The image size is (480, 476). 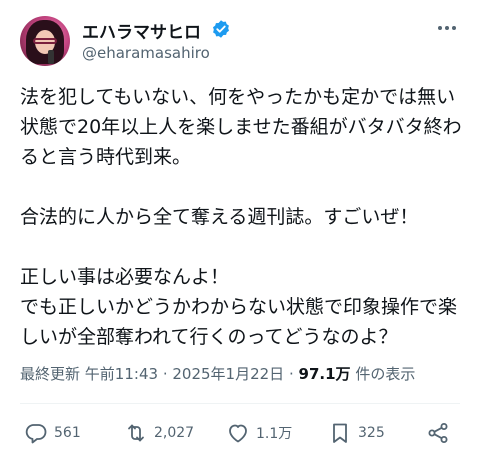 I want to click on reply-icon, so click(x=36, y=434).